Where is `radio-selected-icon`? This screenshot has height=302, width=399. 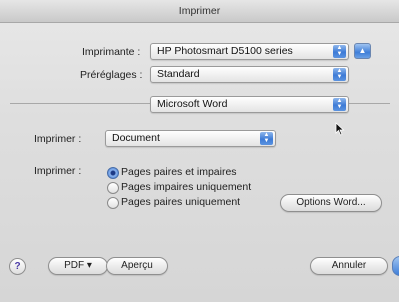
radio-selected-icon is located at coordinates (113, 173).